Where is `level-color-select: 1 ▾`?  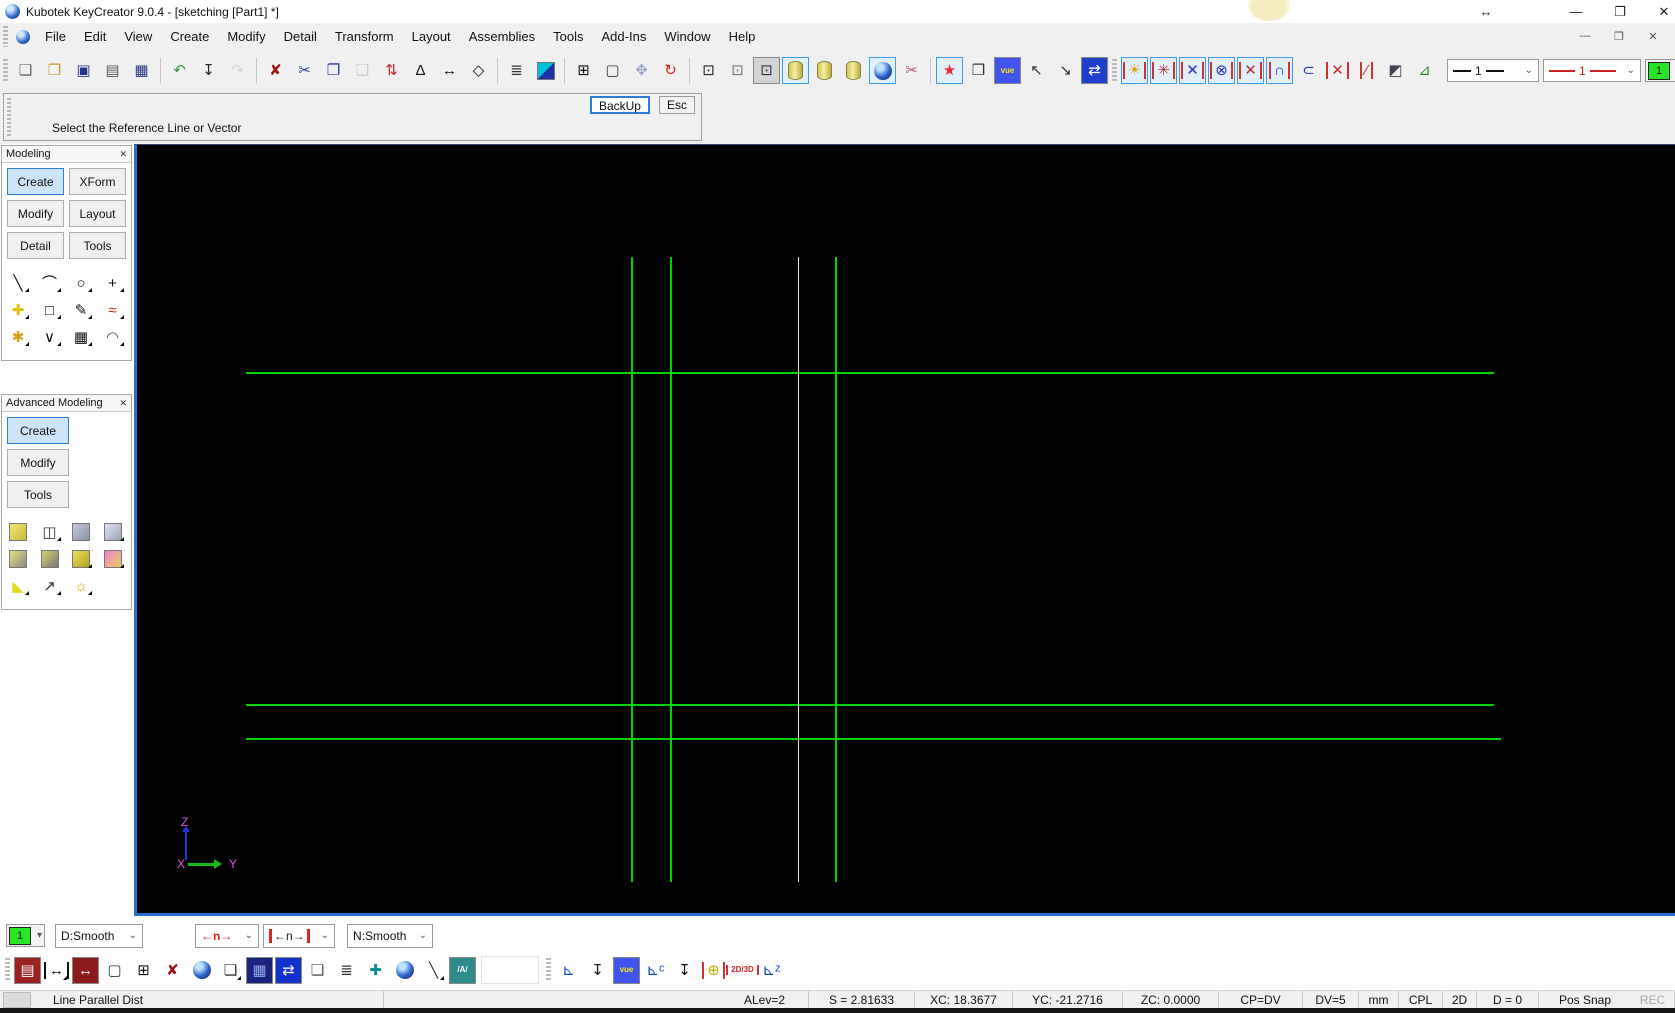
level-color-select: 1 ▾ is located at coordinates (26, 935).